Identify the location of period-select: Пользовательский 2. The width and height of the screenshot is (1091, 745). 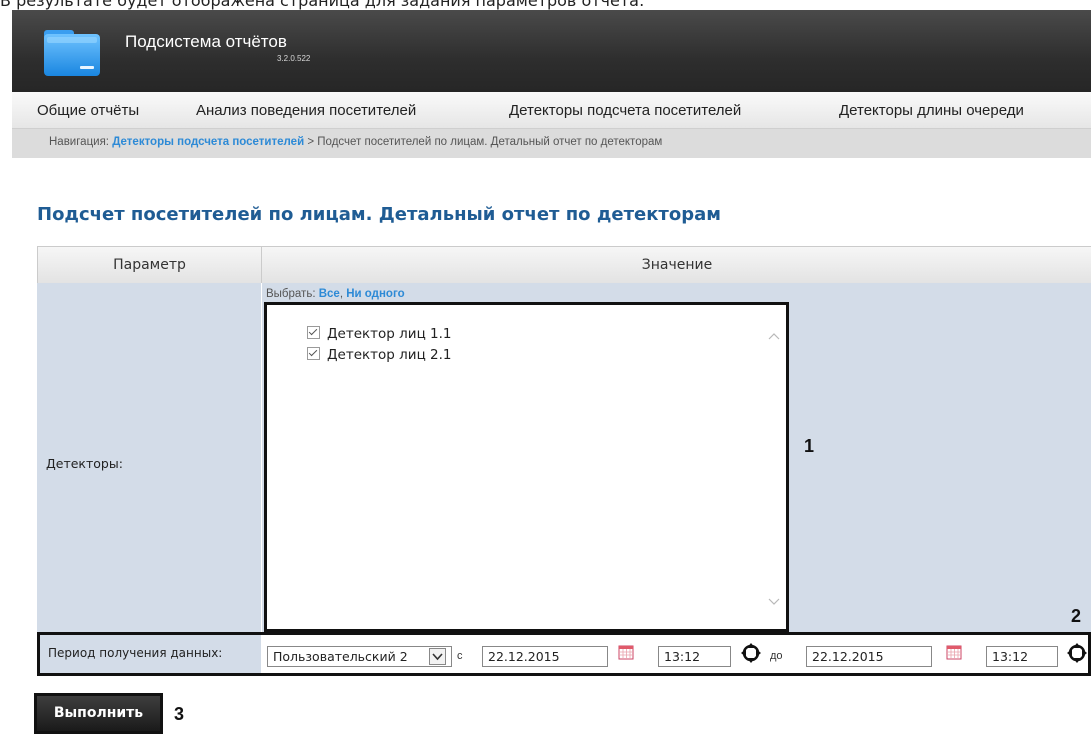
(359, 656).